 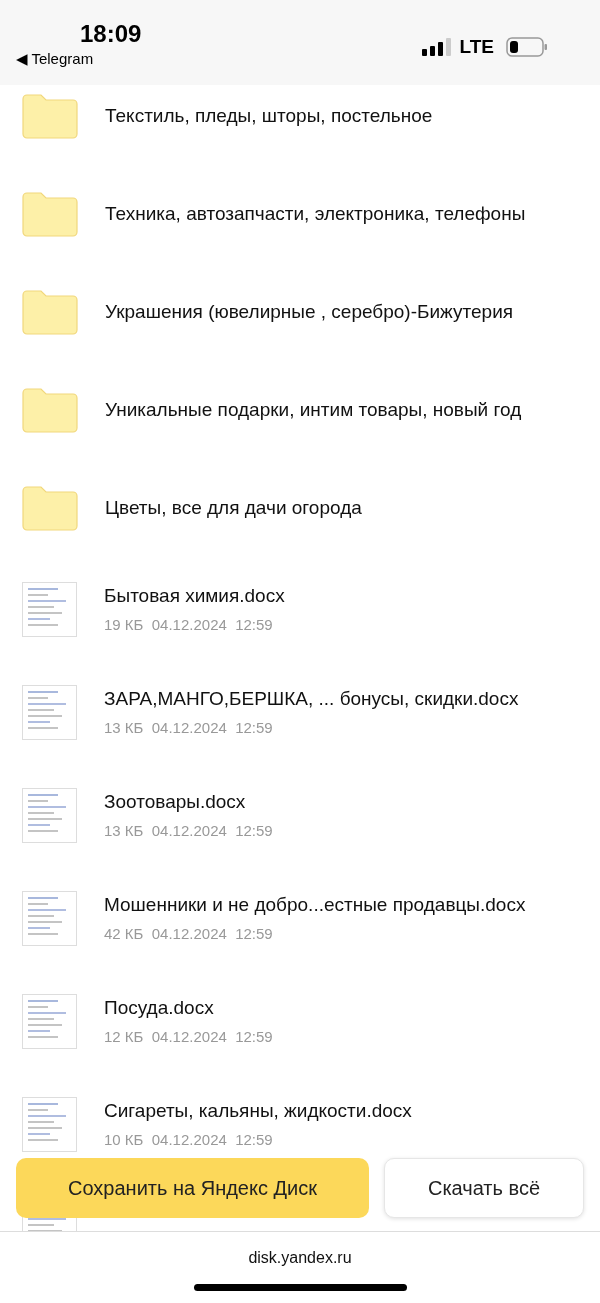 What do you see at coordinates (159, 1008) in the screenshot?
I see `file-name: Посуда.docx` at bounding box center [159, 1008].